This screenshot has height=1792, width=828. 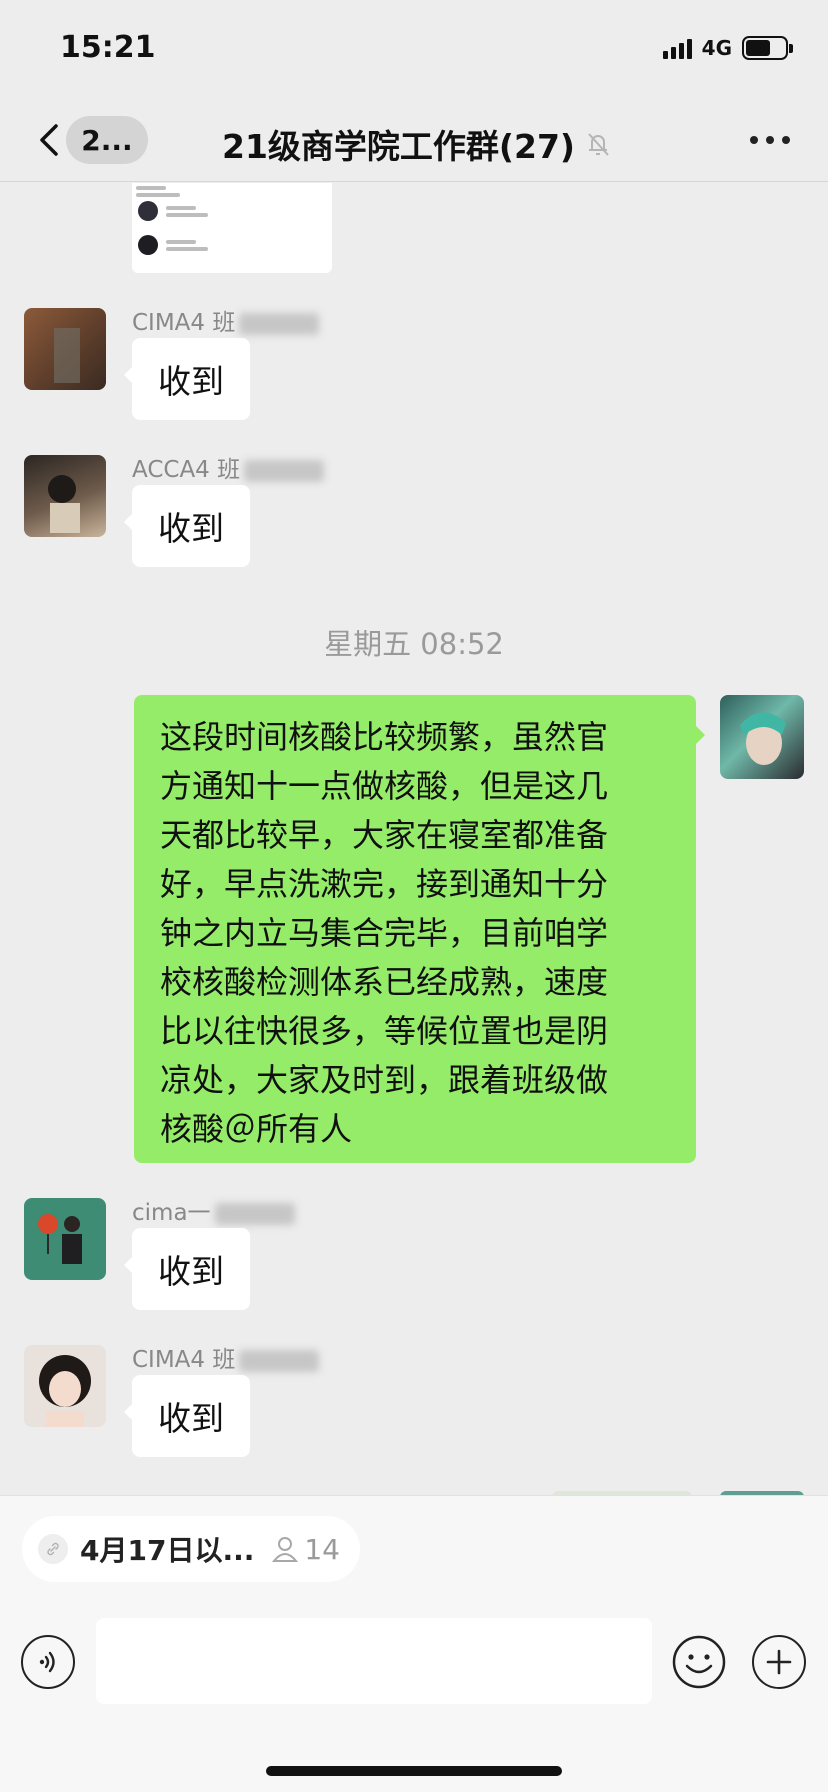 I want to click on quote-chip: 4月17日以... 14, so click(x=191, y=1549).